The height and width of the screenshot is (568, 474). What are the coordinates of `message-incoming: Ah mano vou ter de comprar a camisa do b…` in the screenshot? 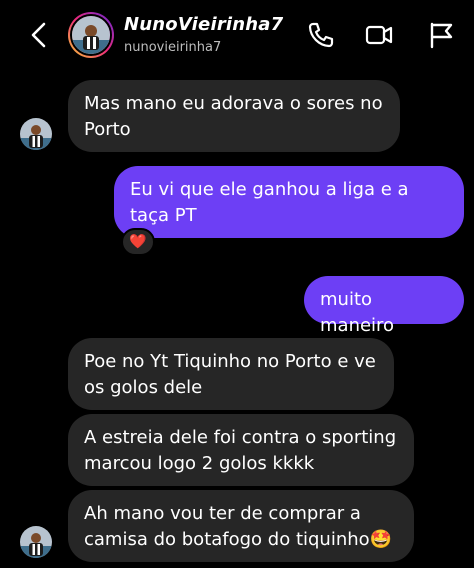 It's located at (241, 526).